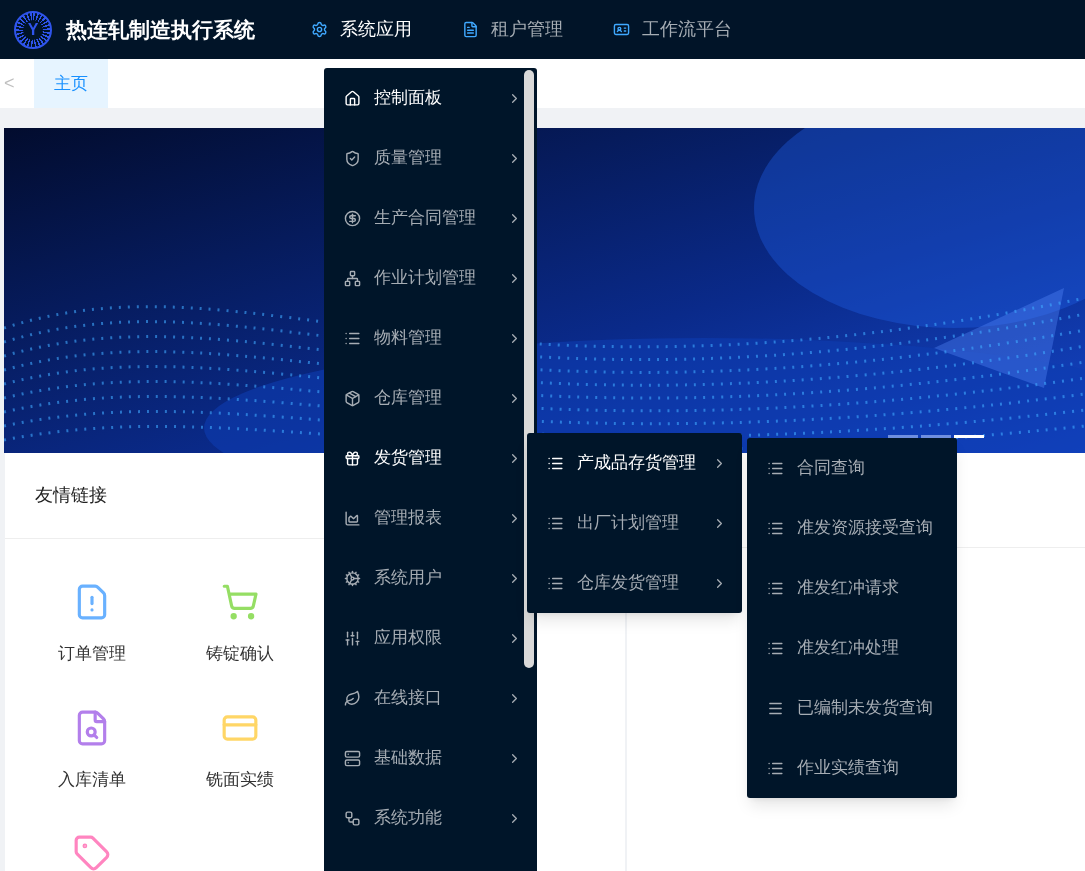 The width and height of the screenshot is (1085, 871). What do you see at coordinates (621, 29) in the screenshot?
I see `badge-icon` at bounding box center [621, 29].